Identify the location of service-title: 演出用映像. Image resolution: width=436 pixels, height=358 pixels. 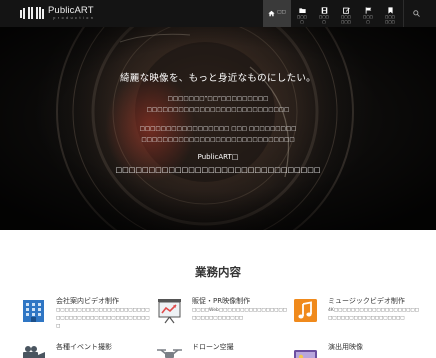
(345, 347).